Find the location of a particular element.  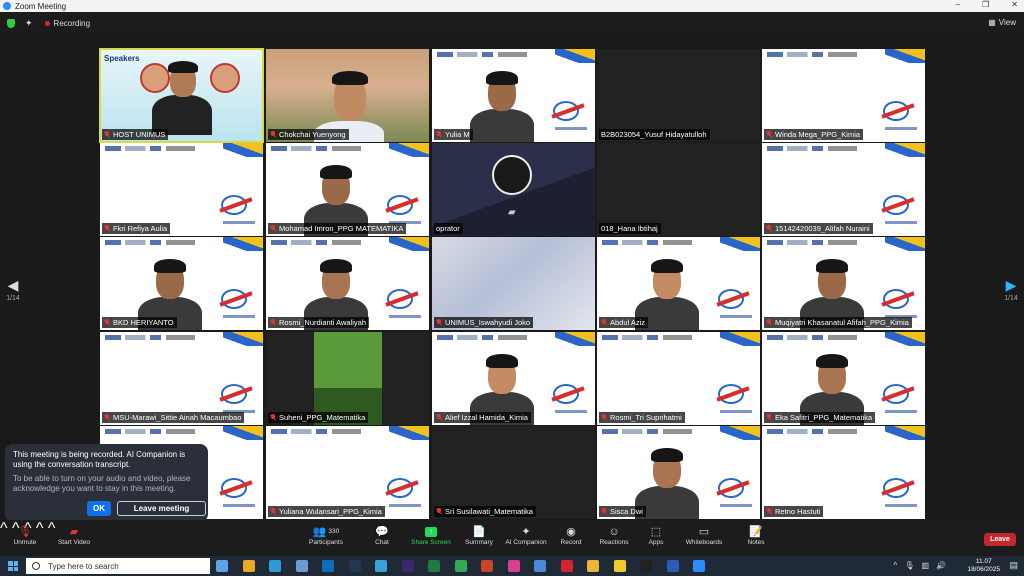

left-arrow-icon: ◀ is located at coordinates (13, 285).